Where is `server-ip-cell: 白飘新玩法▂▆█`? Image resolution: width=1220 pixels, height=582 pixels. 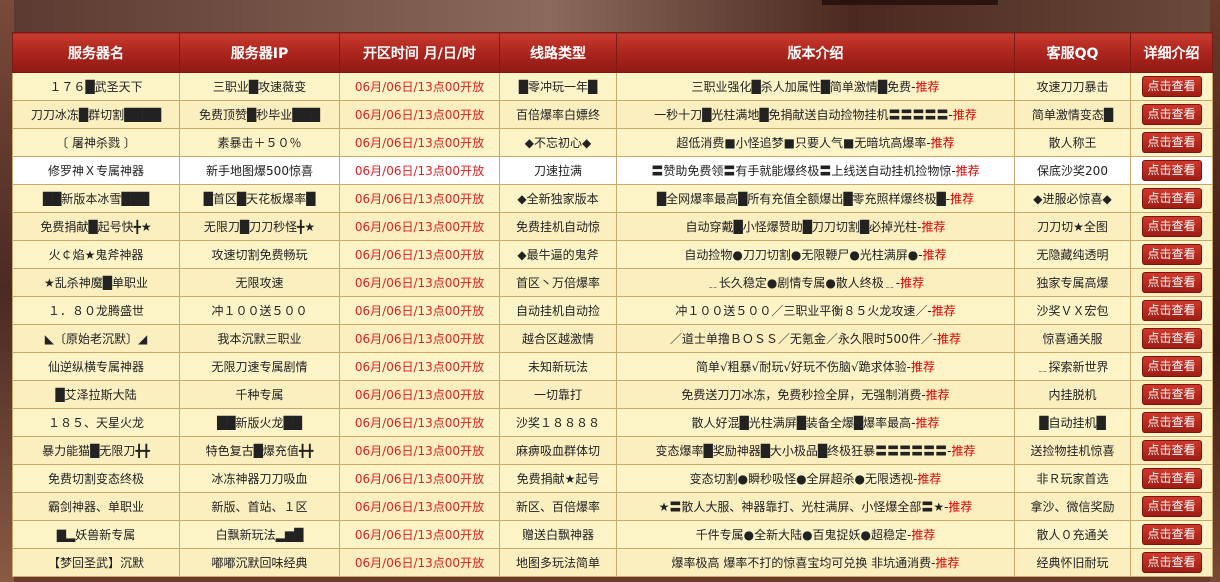 server-ip-cell: 白飘新玩法▂▆█ is located at coordinates (259, 534).